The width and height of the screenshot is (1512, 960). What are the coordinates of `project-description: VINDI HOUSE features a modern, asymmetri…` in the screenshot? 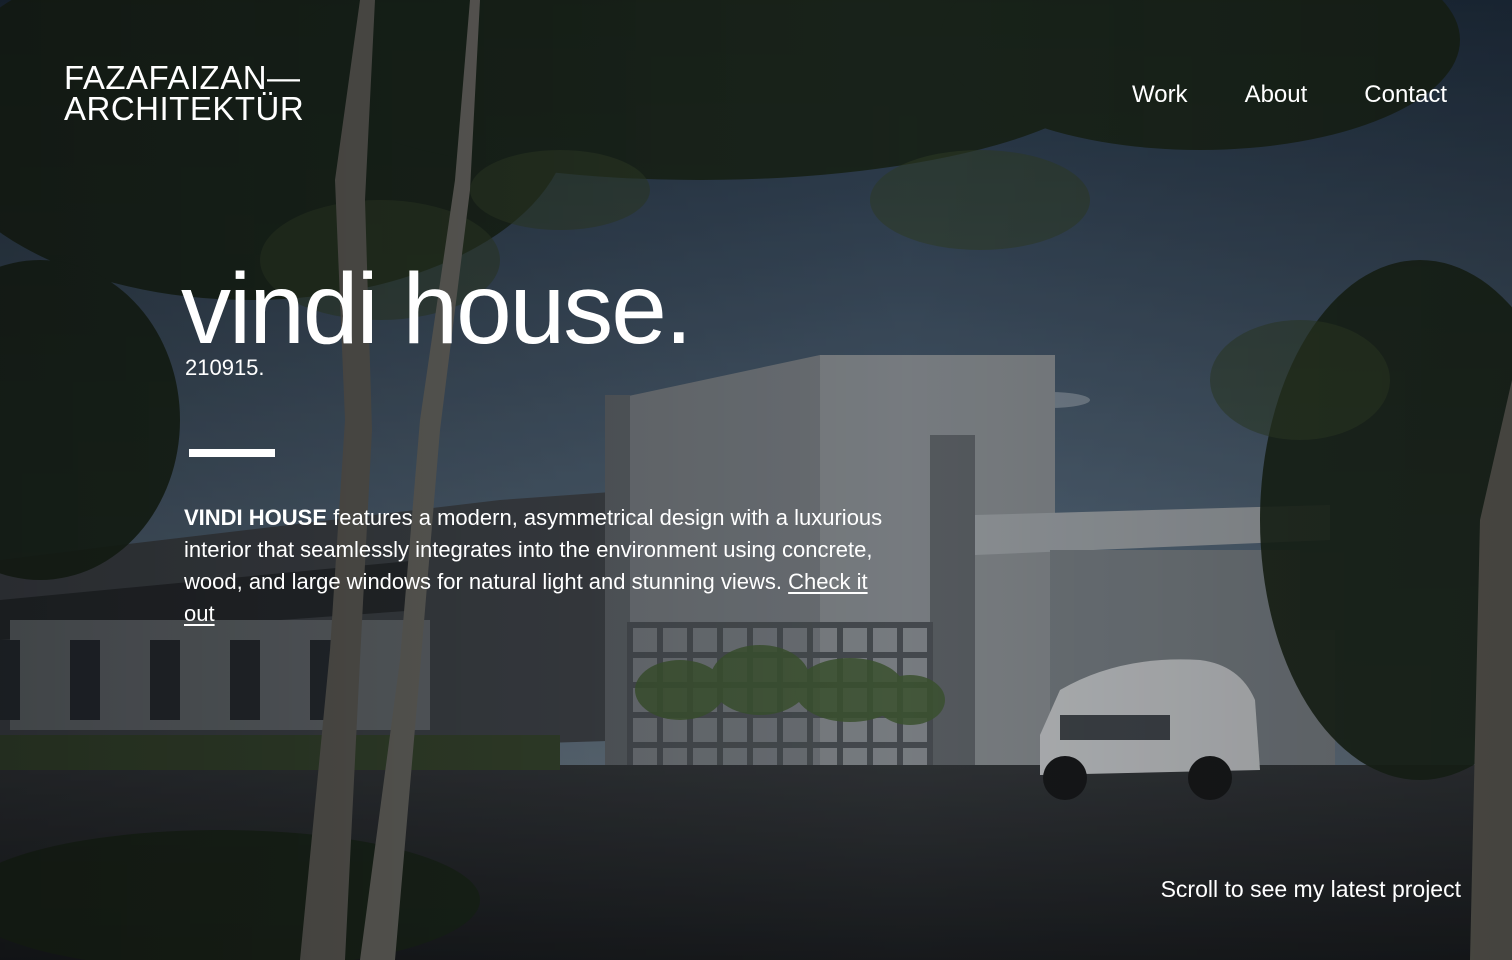 It's located at (544, 566).